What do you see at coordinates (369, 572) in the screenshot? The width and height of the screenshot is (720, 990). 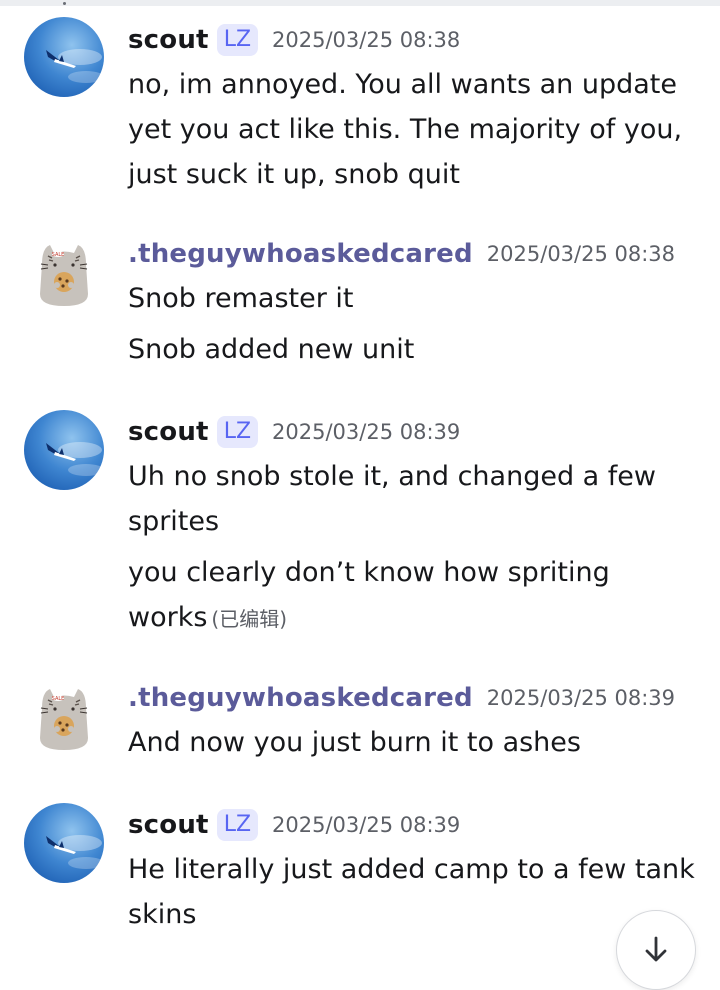 I see `message-text: you clearly don’t know how spriting` at bounding box center [369, 572].